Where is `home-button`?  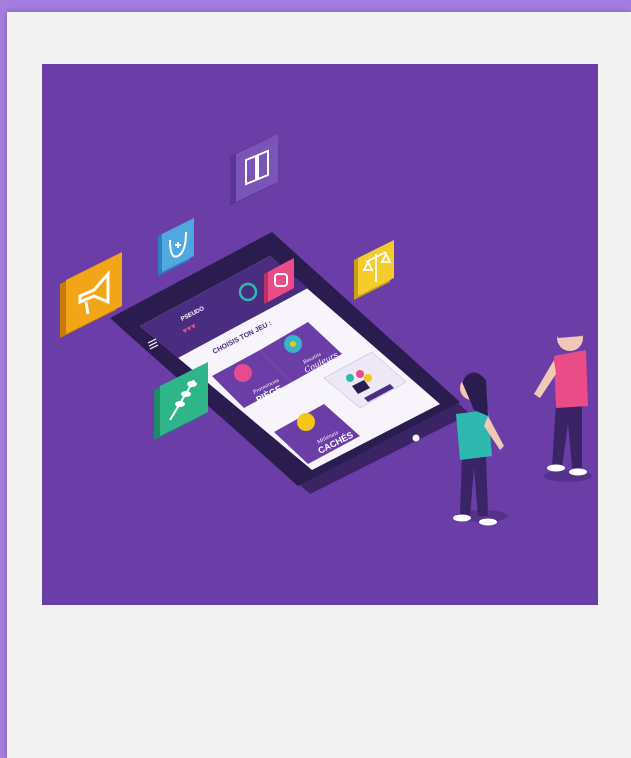
home-button is located at coordinates (416, 438).